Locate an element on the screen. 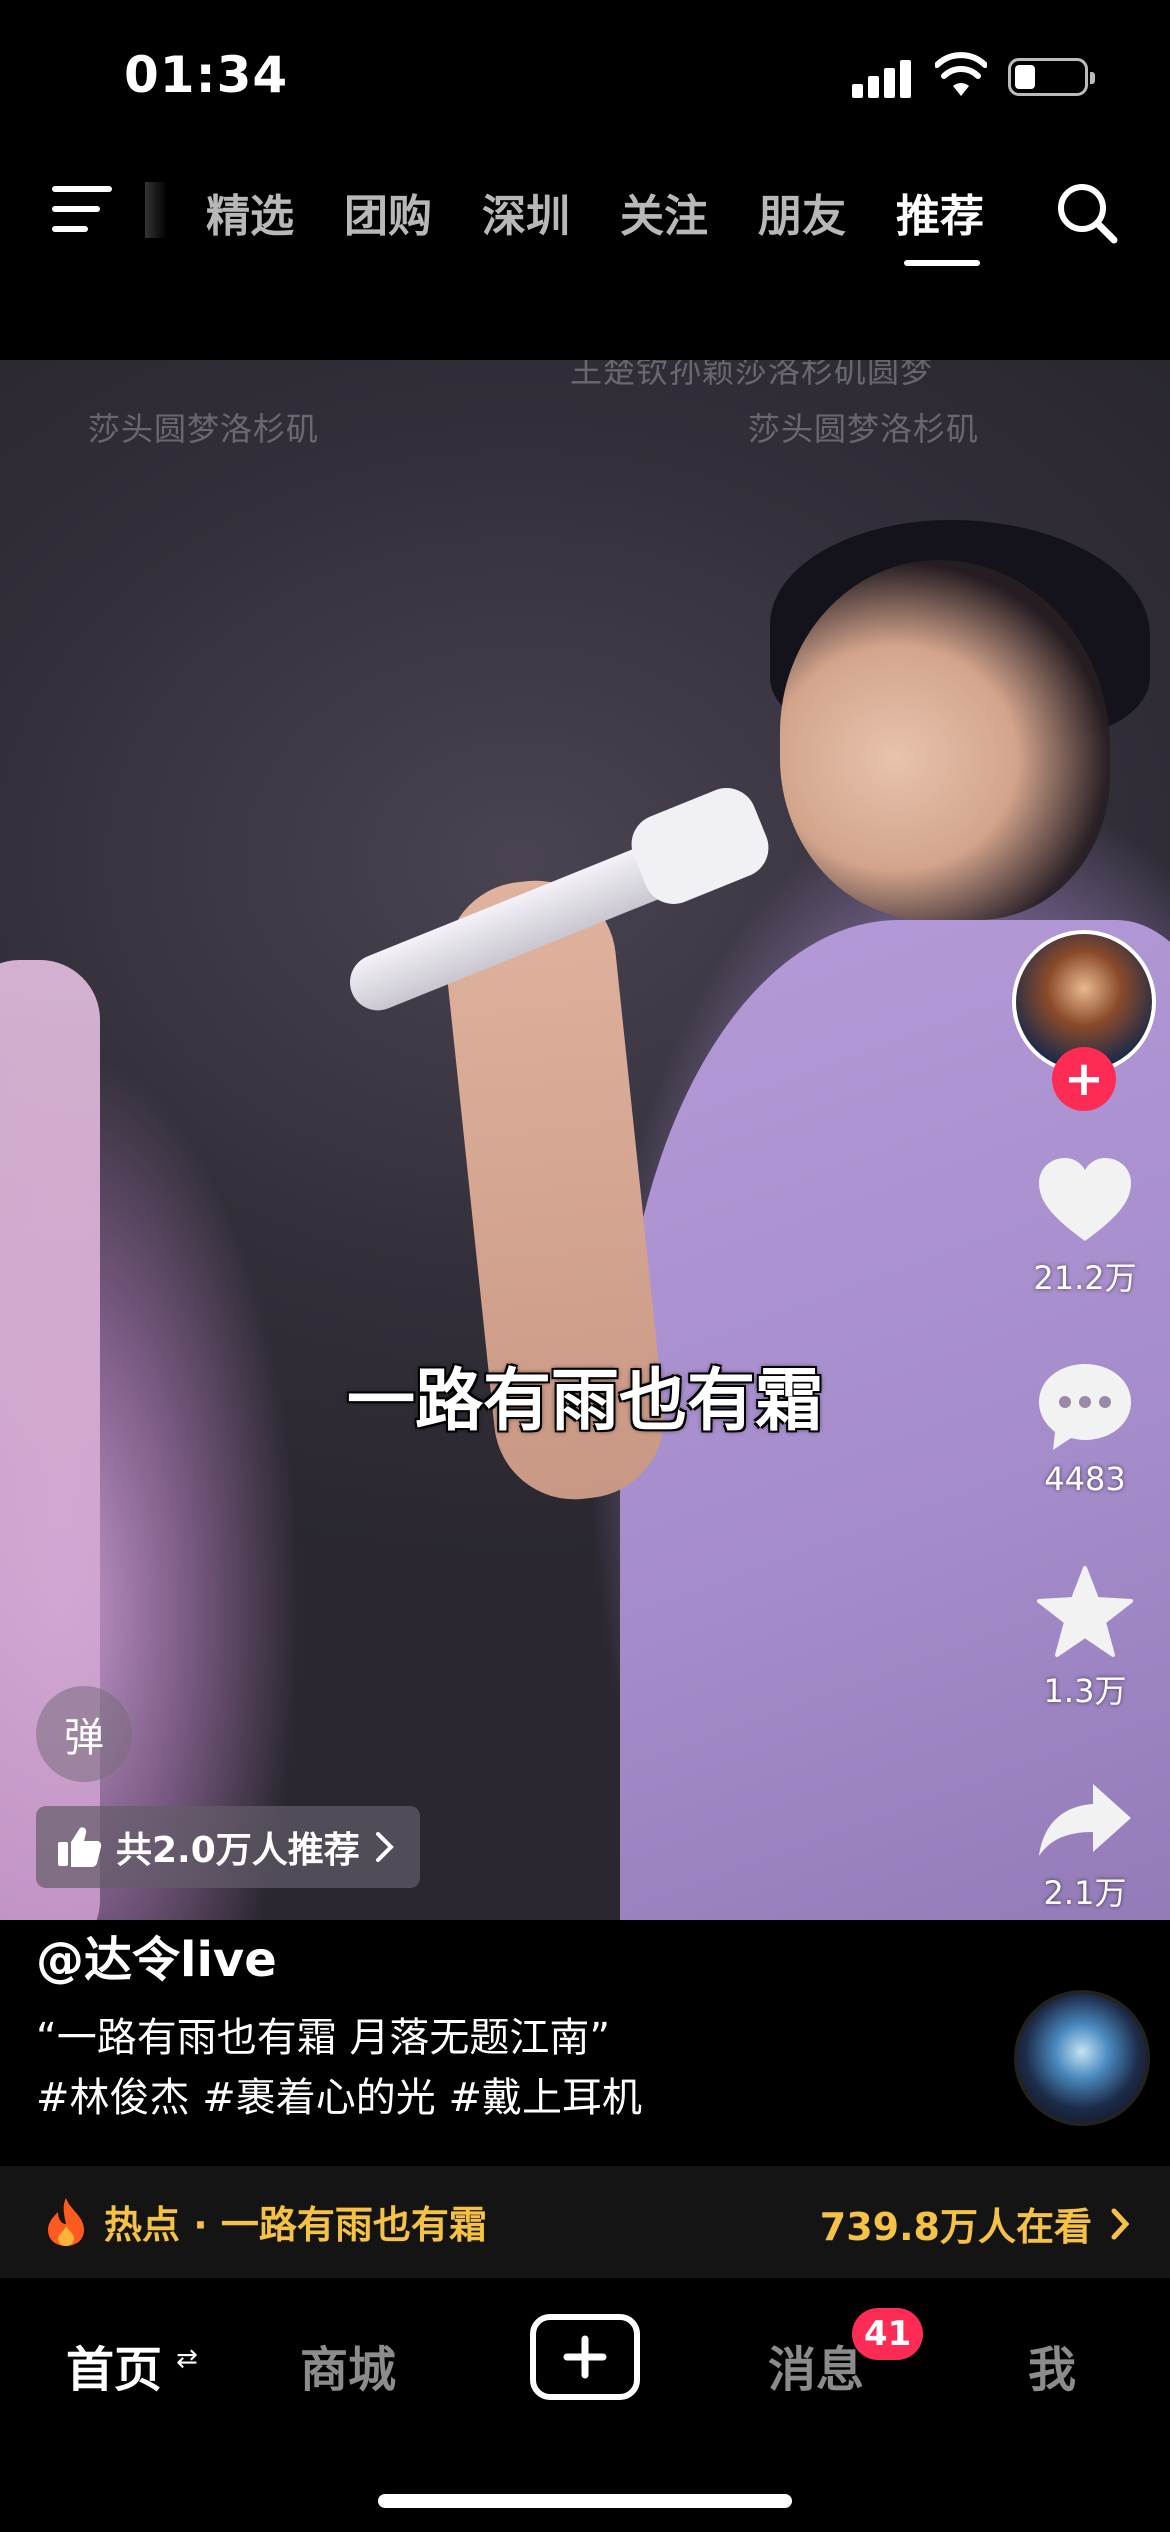  danmaku-toggle-button: 弹 is located at coordinates (84, 1734).